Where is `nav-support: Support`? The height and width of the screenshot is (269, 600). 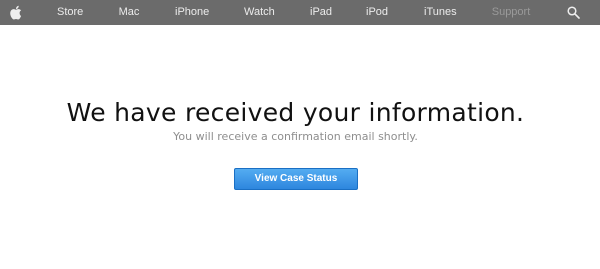 nav-support: Support is located at coordinates (511, 12).